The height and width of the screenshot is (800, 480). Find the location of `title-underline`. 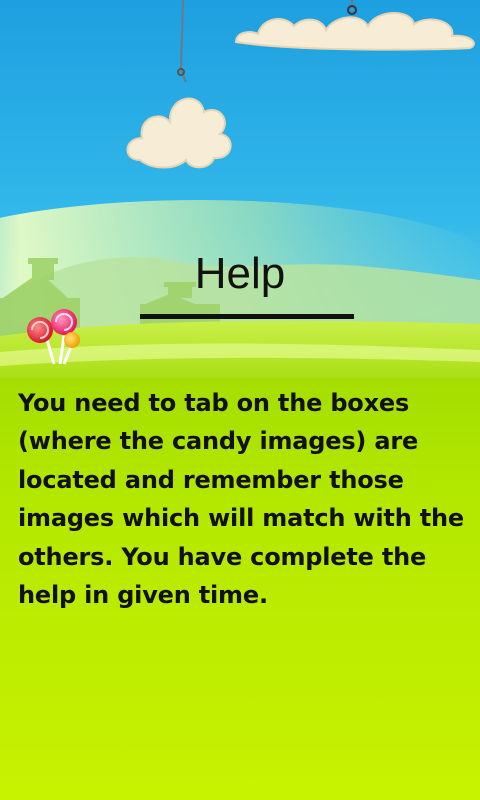

title-underline is located at coordinates (247, 316).